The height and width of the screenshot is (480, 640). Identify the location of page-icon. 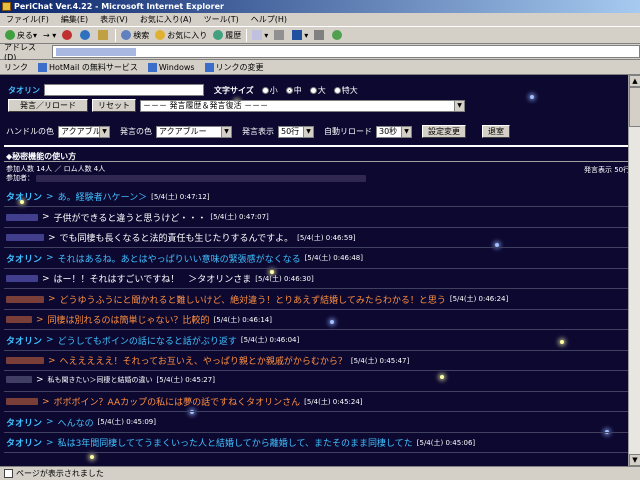
(8, 473).